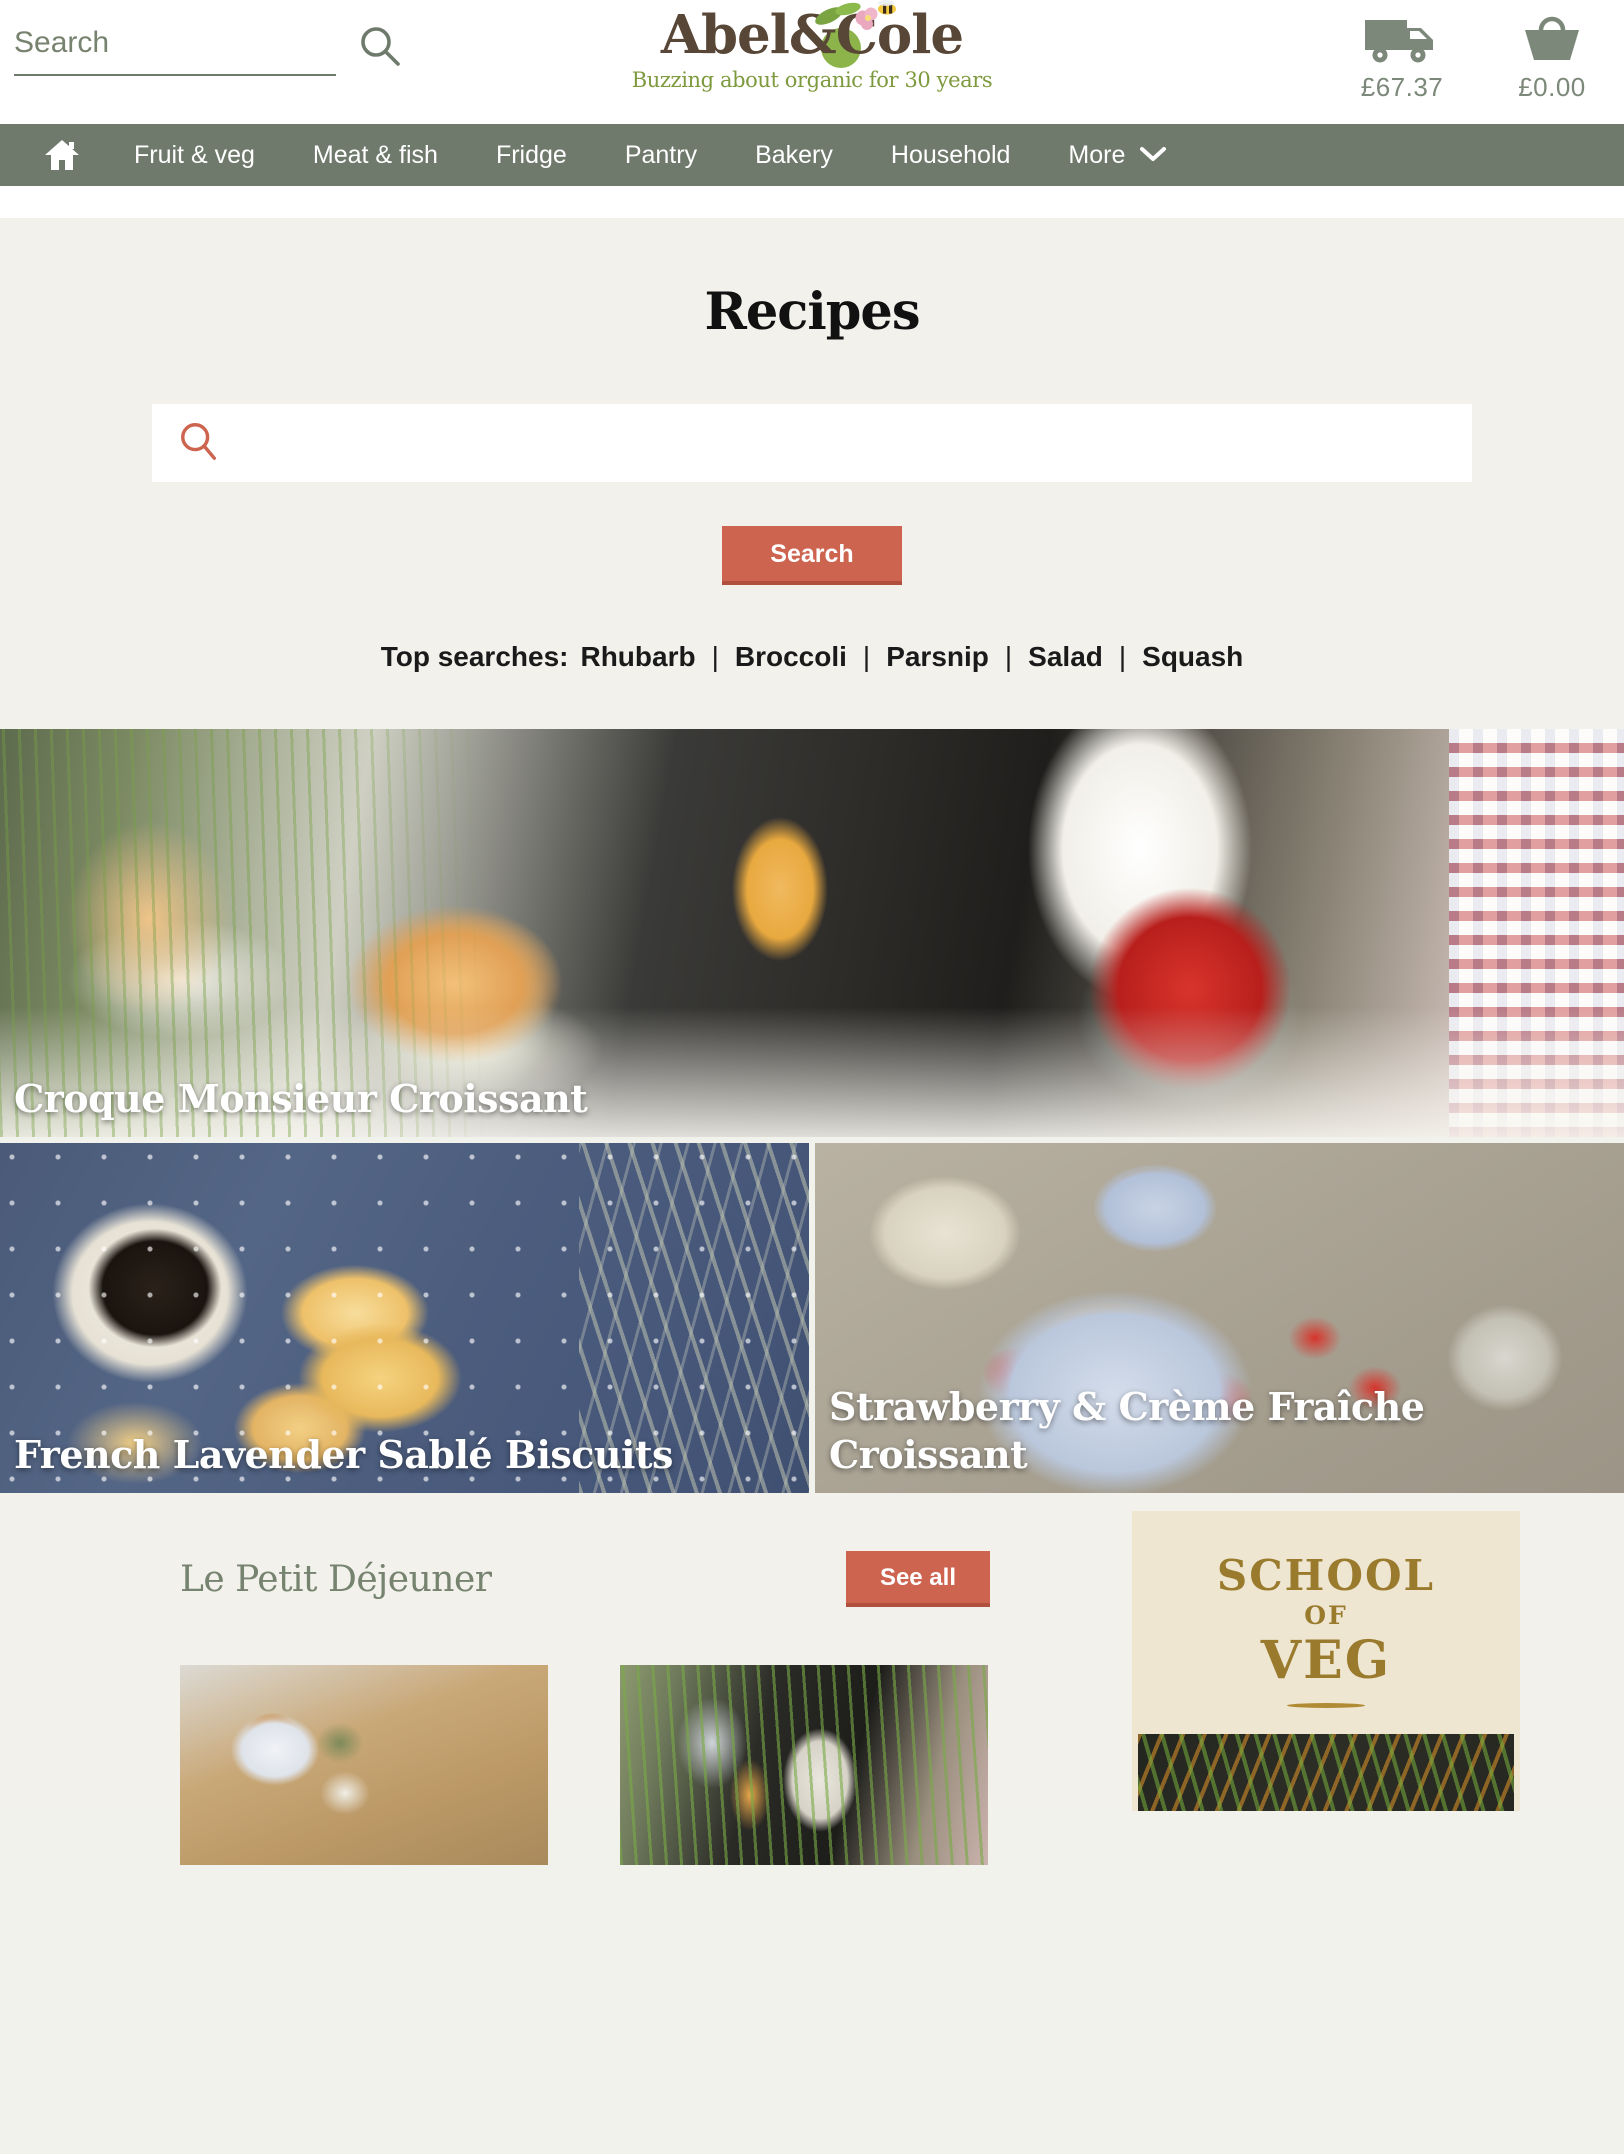 The width and height of the screenshot is (1624, 2154). I want to click on collection-title: Le Petit Déjeuner, so click(336, 1579).